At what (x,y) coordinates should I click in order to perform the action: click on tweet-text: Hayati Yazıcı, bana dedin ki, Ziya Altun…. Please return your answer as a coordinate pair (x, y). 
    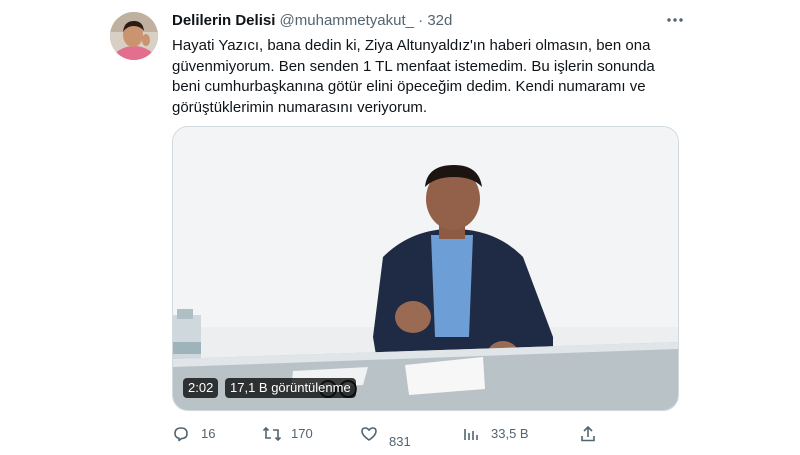
    Looking at the image, I should click on (413, 76).